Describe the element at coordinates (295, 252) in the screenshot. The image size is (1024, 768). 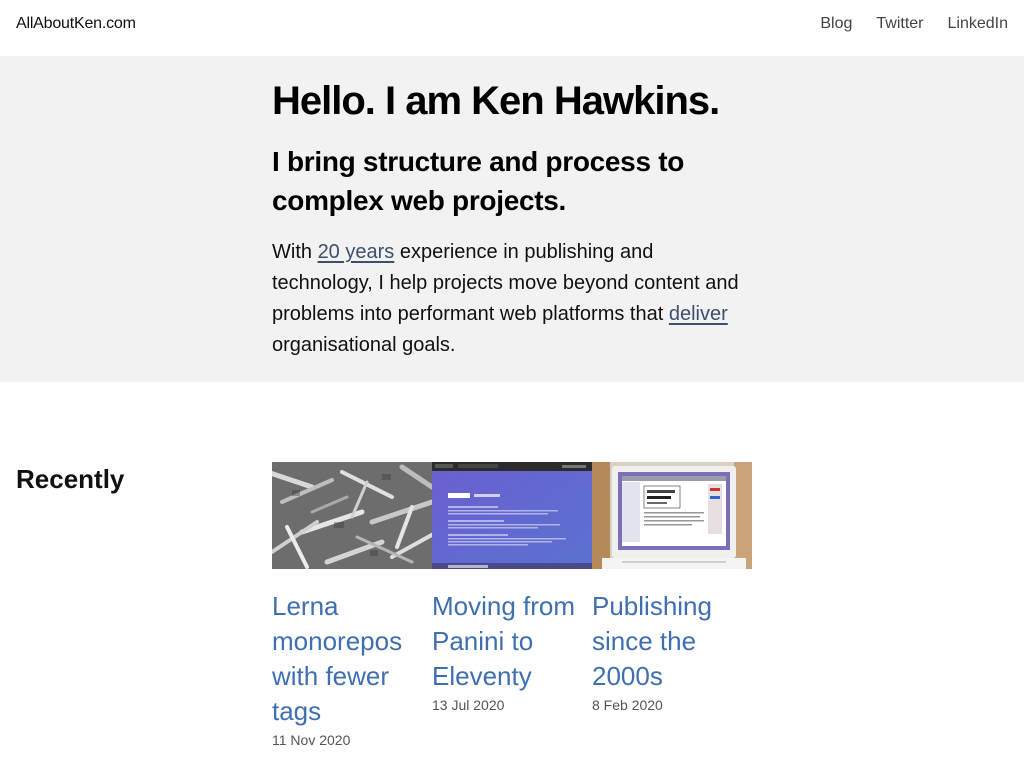
I see `intro-text-1: With` at that location.